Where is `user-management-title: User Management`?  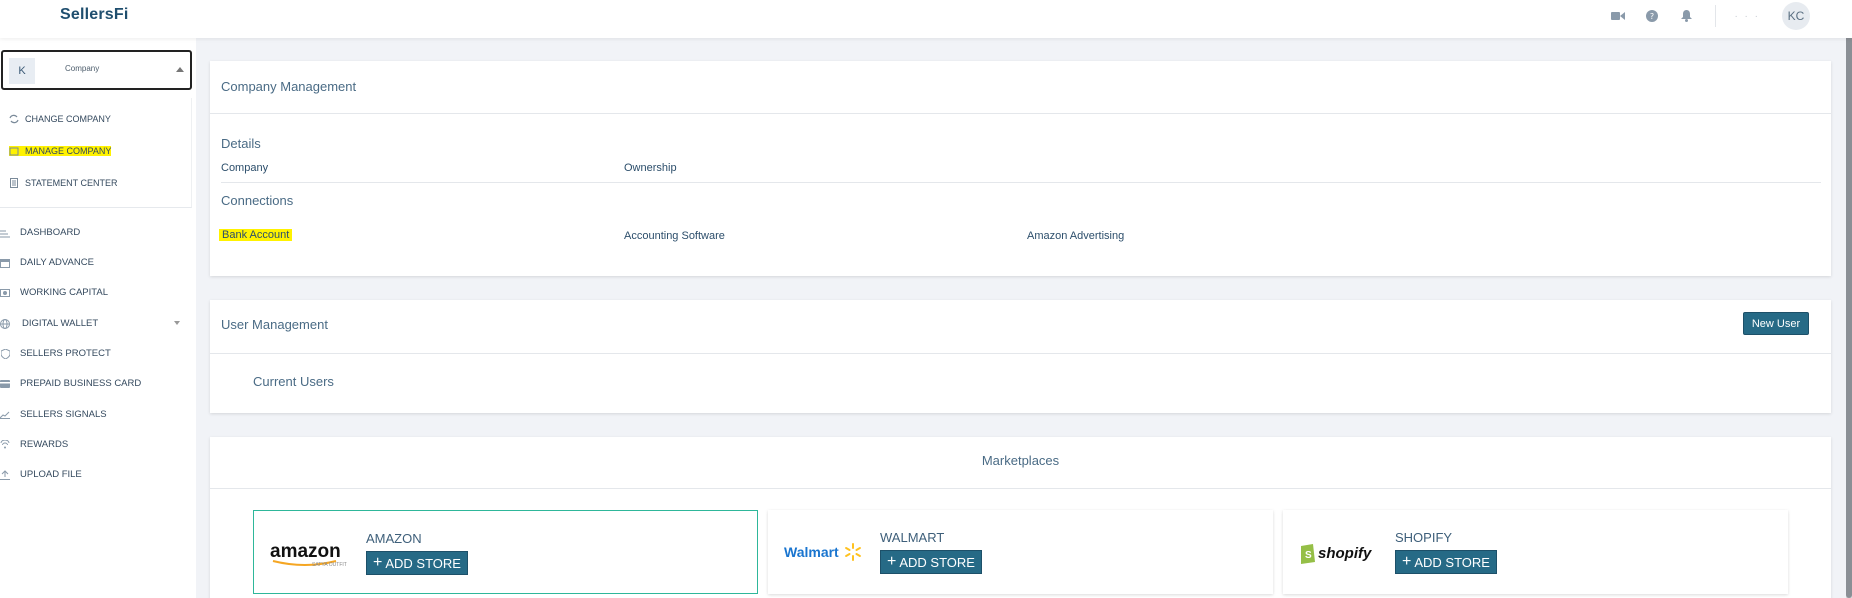
user-management-title: User Management is located at coordinates (274, 324).